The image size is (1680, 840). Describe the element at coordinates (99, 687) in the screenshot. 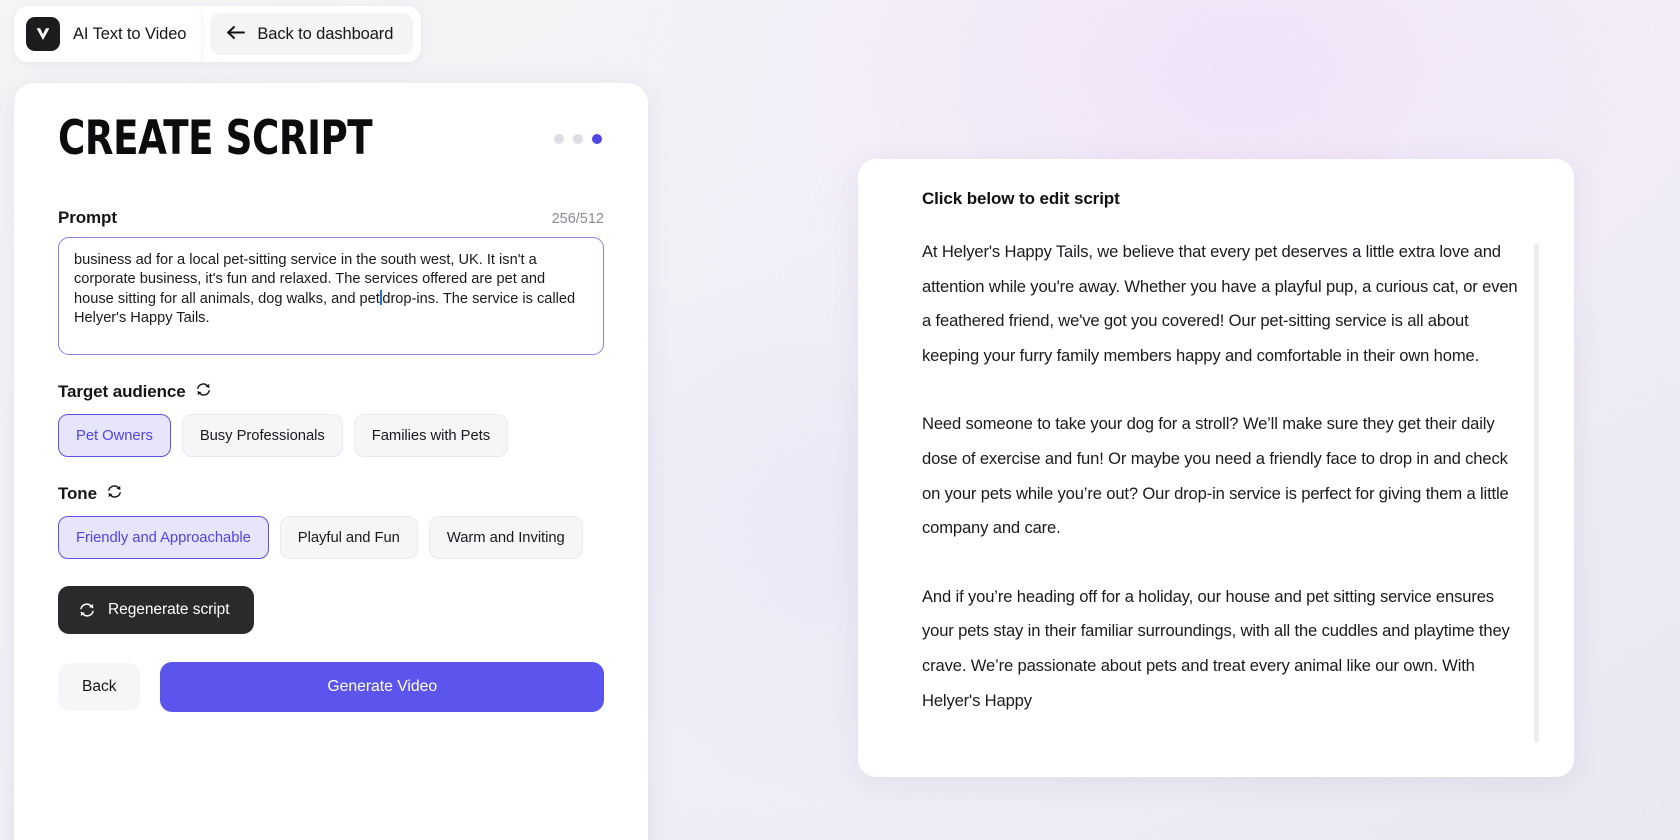

I see `back-button: Back` at that location.